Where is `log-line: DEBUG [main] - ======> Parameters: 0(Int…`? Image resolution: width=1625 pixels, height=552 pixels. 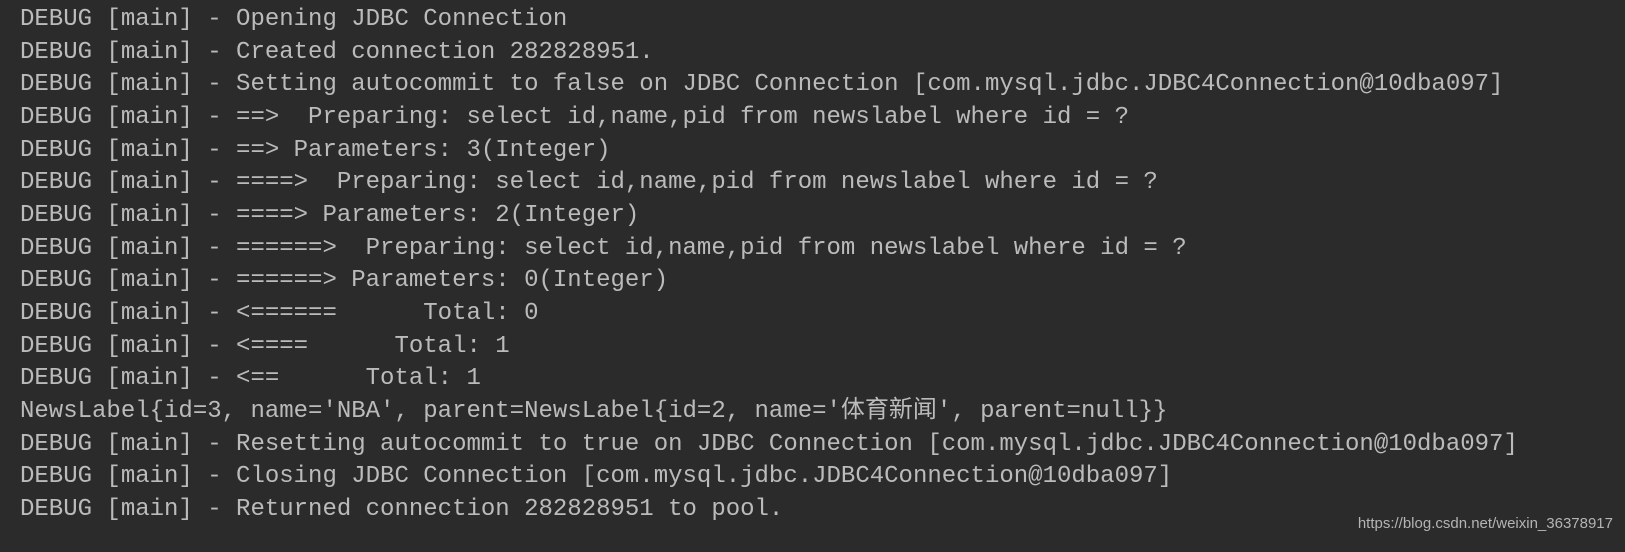
log-line: DEBUG [main] - ======> Parameters: 0(Int… is located at coordinates (344, 281).